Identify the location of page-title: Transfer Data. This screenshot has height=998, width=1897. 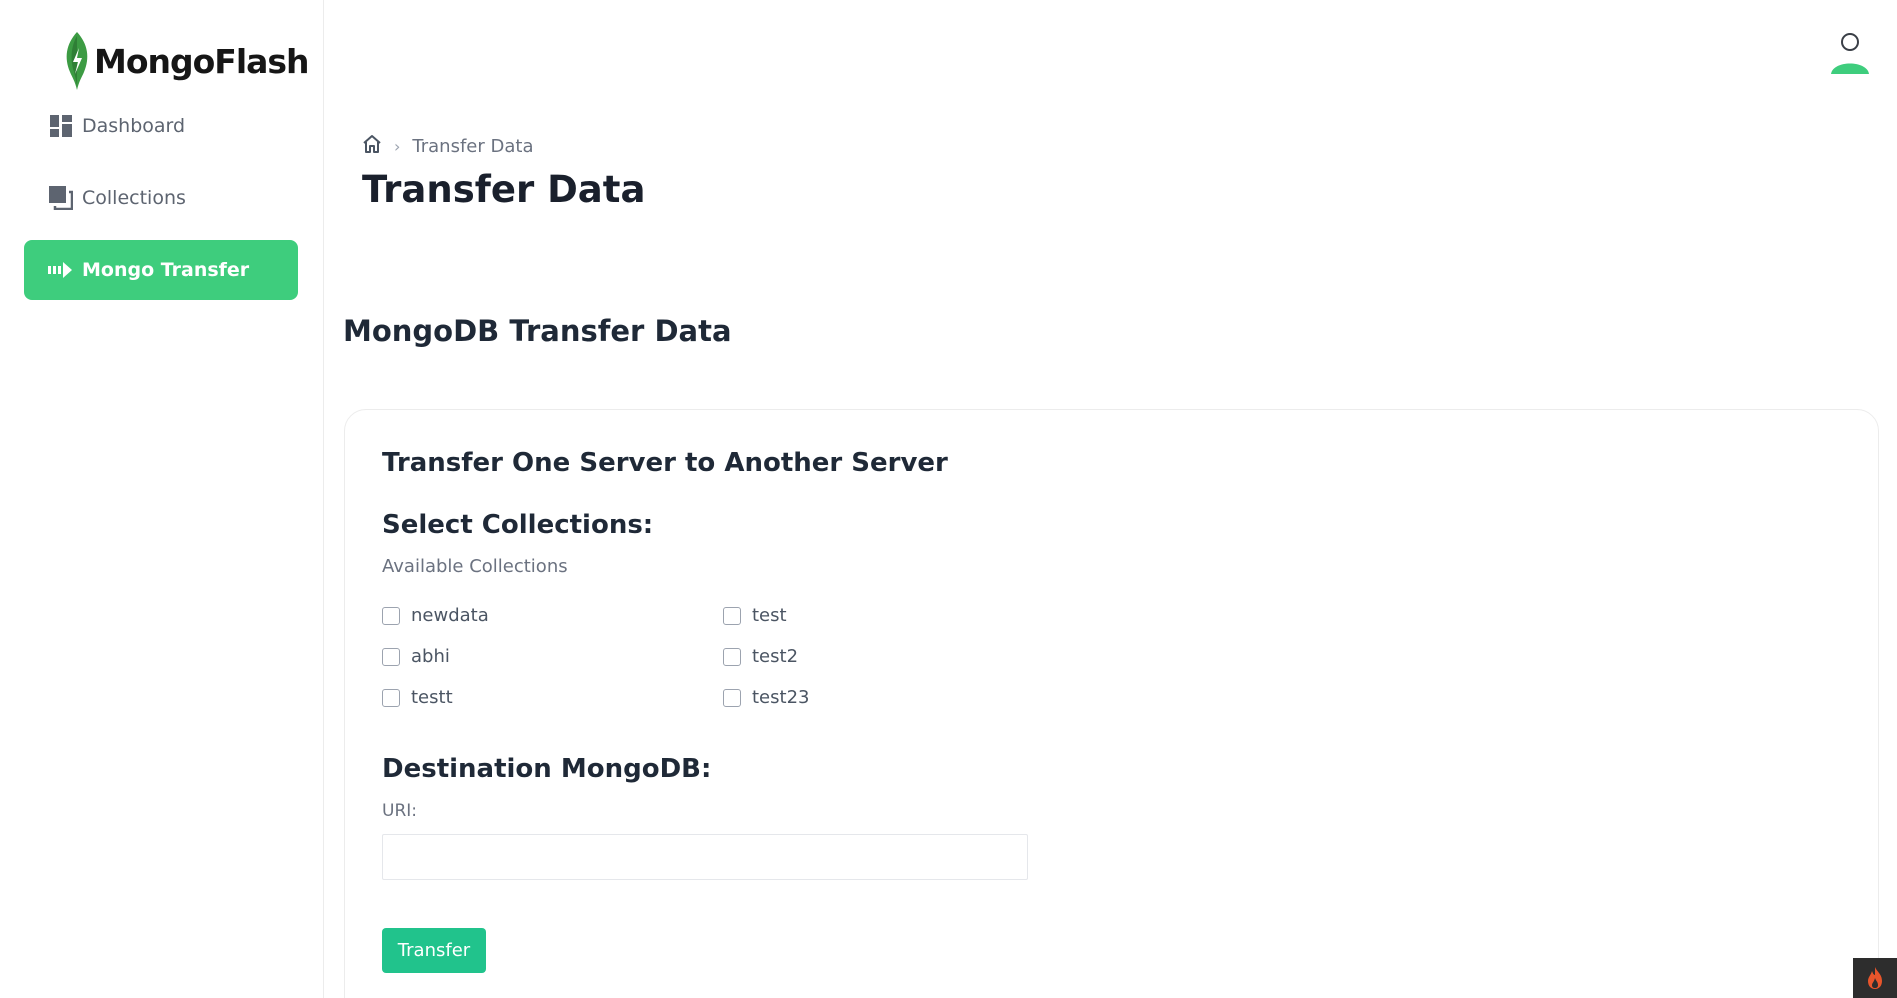
(504, 189).